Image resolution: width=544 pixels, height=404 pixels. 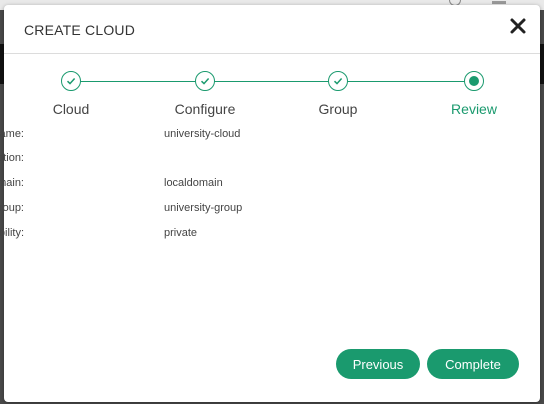 What do you see at coordinates (272, 97) in the screenshot?
I see `wizard-steps: Cloud Configure Group Review` at bounding box center [272, 97].